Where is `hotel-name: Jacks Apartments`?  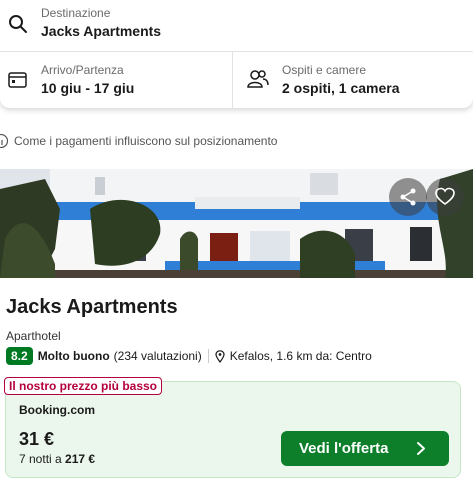
hotel-name: Jacks Apartments is located at coordinates (92, 307).